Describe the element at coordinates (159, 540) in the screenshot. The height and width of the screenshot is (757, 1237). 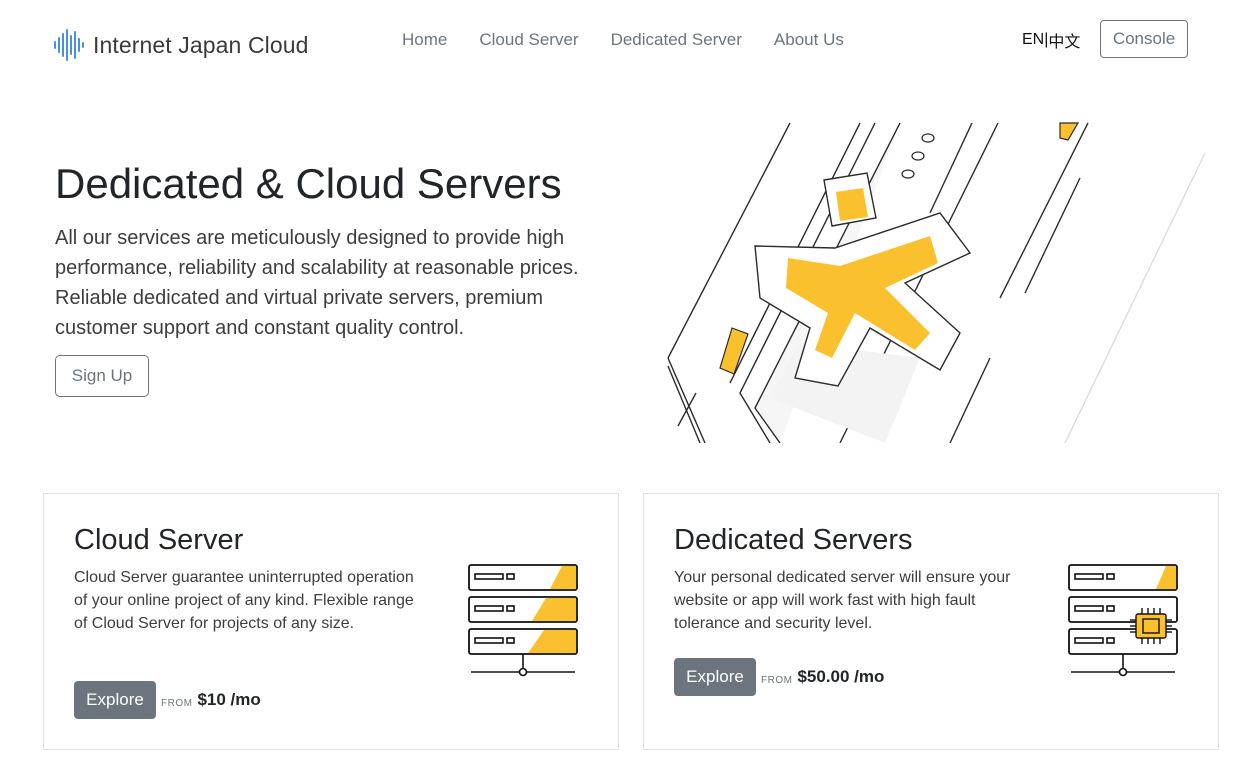
I see `card-title: Cloud Server` at that location.